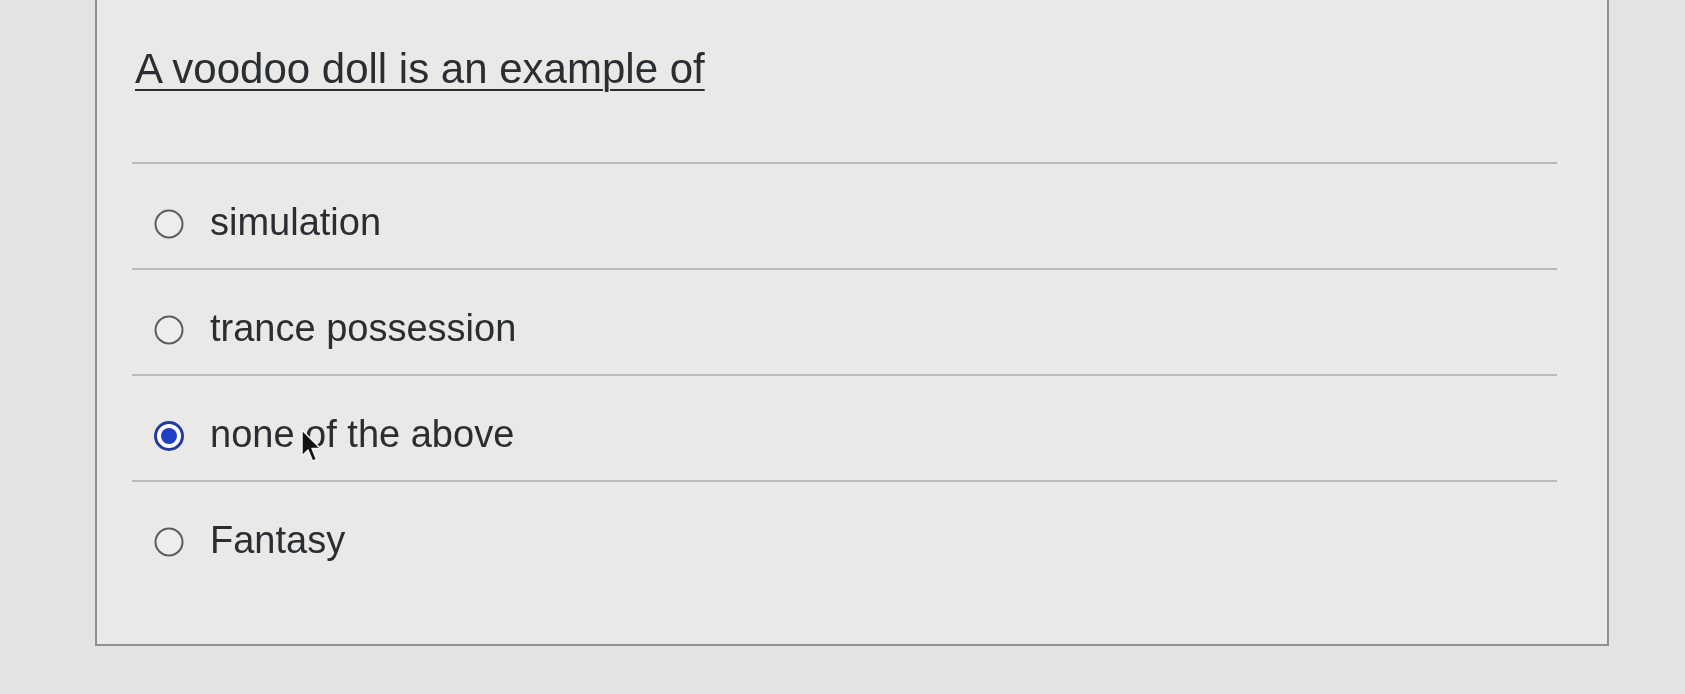 The width and height of the screenshot is (1685, 694). Describe the element at coordinates (296, 222) in the screenshot. I see `option-label: simulation` at that location.